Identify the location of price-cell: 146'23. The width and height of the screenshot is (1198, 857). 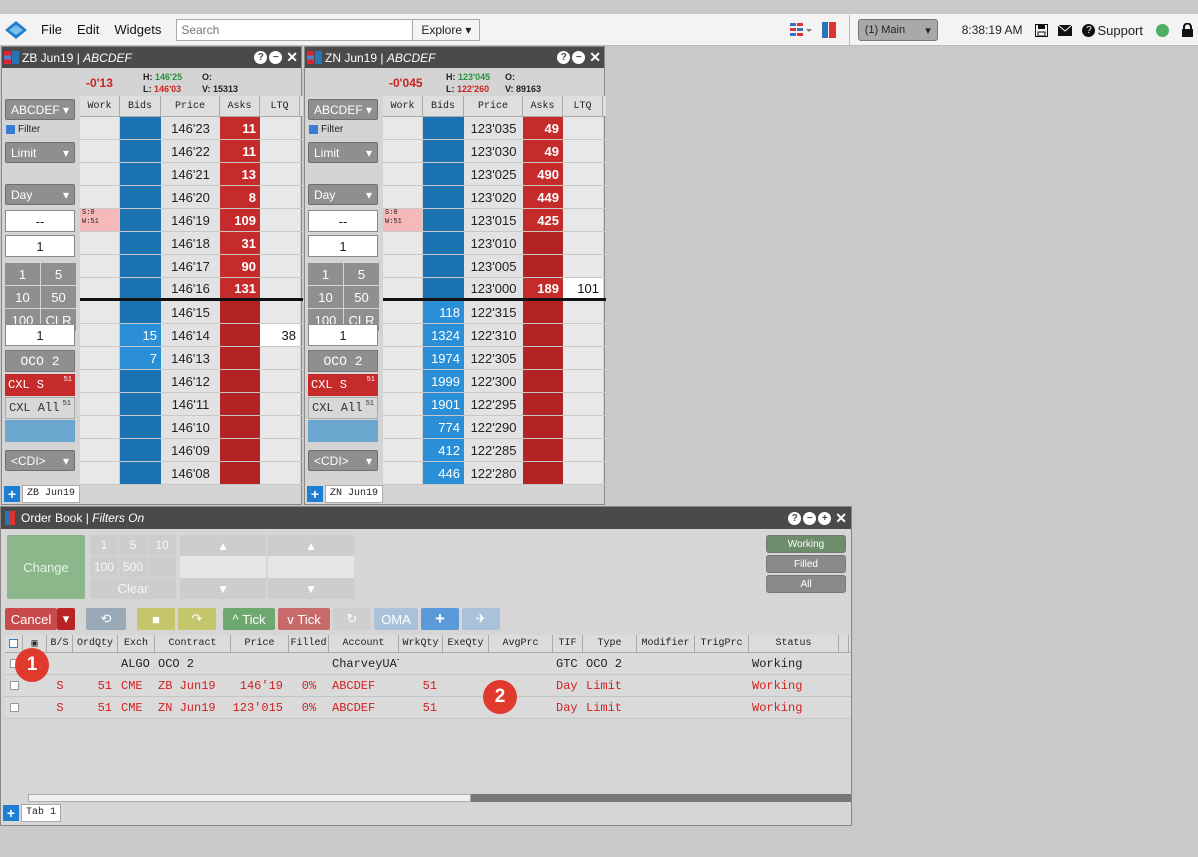
(190, 128).